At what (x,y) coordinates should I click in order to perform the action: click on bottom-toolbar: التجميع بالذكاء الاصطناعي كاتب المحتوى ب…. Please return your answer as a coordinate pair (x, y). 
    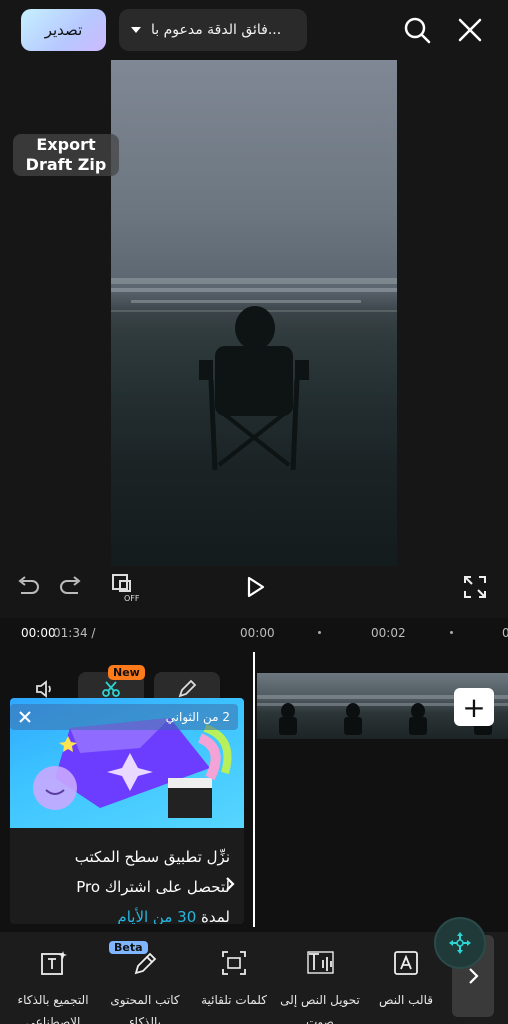
    Looking at the image, I should click on (254, 978).